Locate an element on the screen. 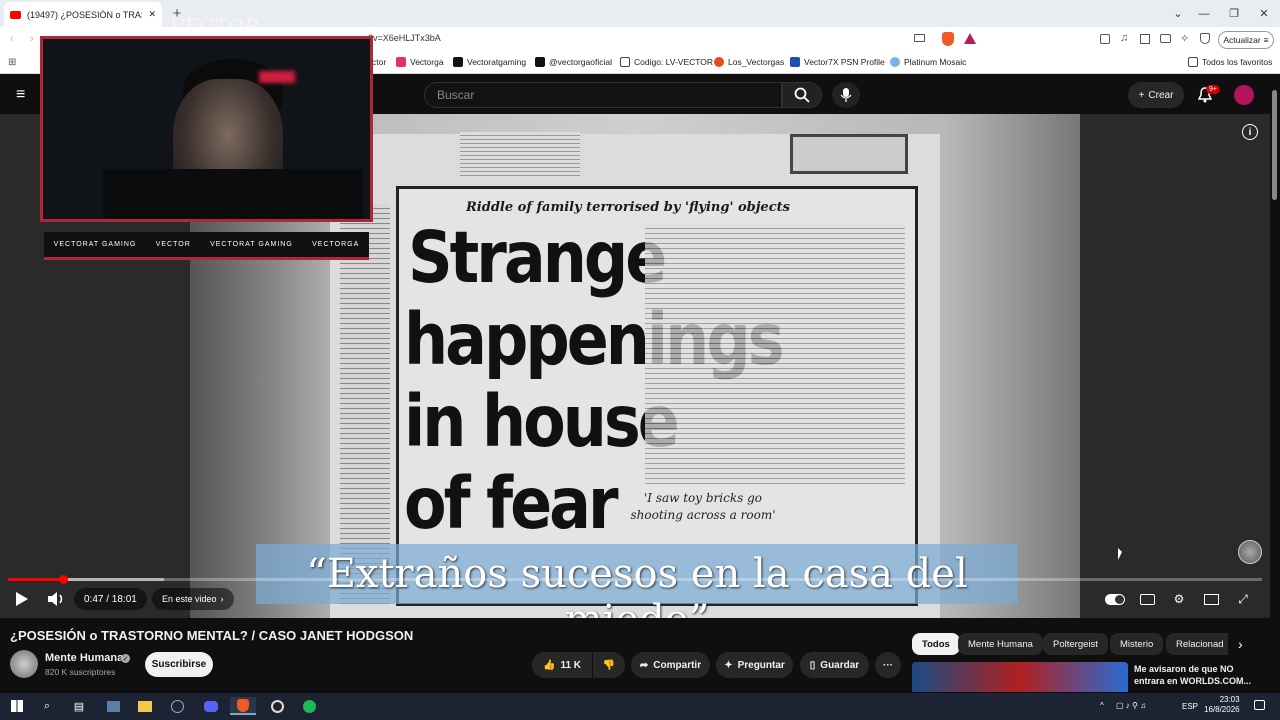 This screenshot has width=1280, height=720. ask-button: ✦ Preguntar is located at coordinates (754, 665).